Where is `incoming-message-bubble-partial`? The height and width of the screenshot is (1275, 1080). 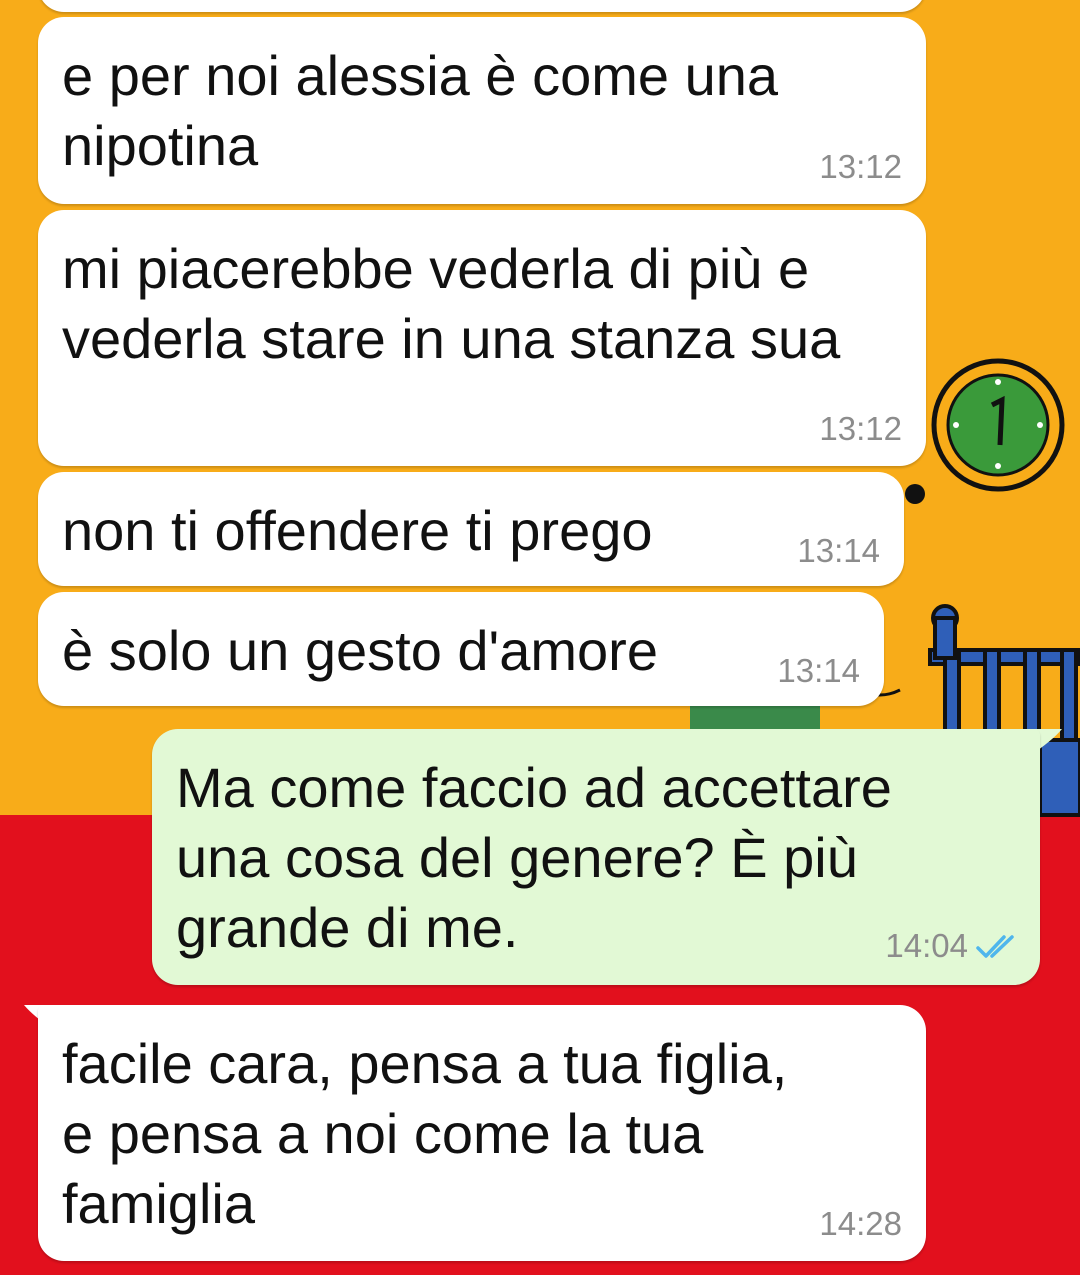 incoming-message-bubble-partial is located at coordinates (482, 6).